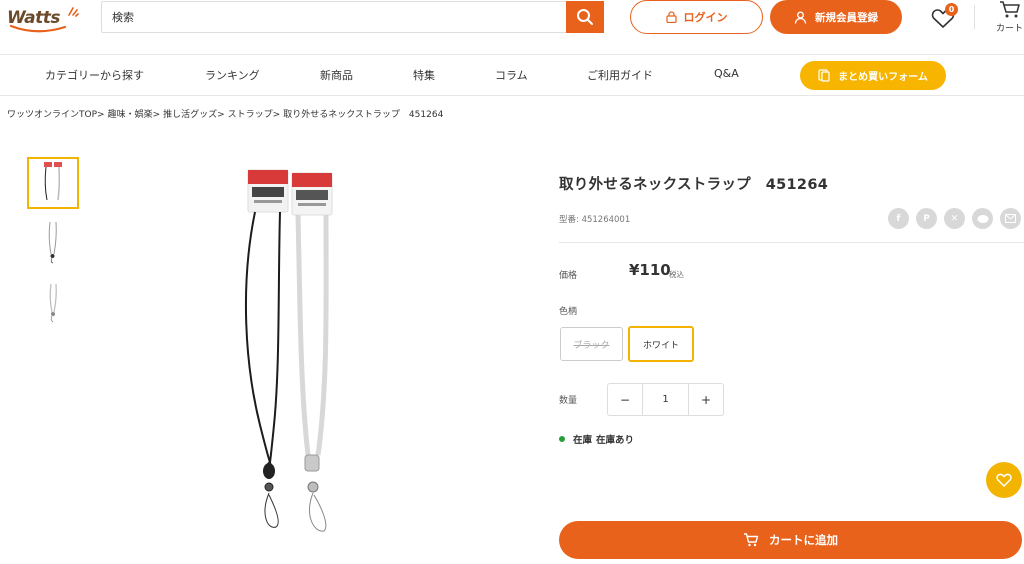  Describe the element at coordinates (134, 115) in the screenshot. I see `breadcrumb-hobby: 趣味・娯楽>` at that location.